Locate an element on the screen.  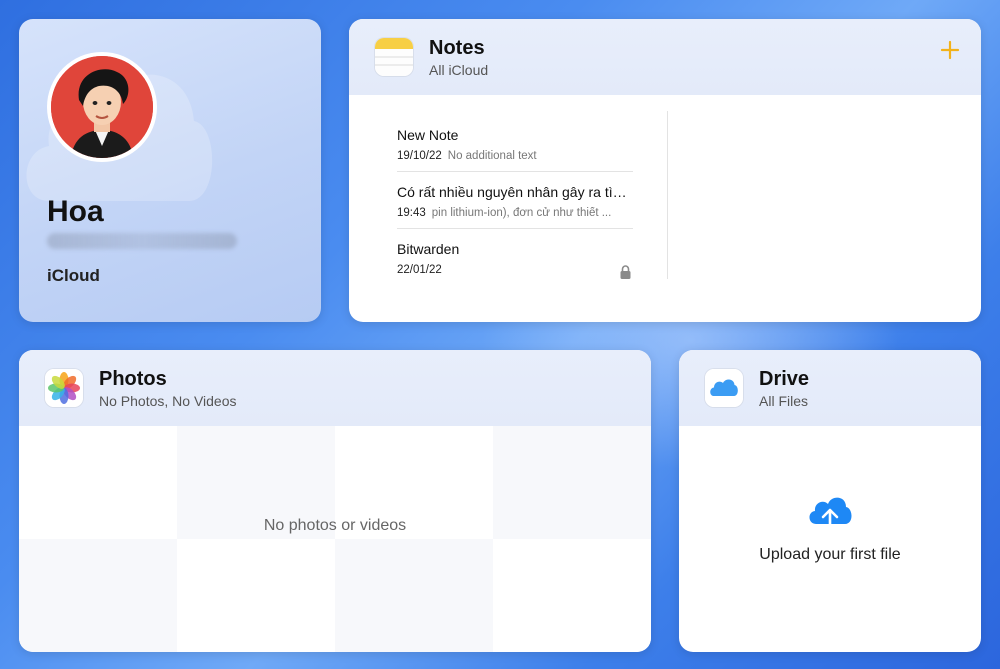
drive-app-icon is located at coordinates (724, 388).